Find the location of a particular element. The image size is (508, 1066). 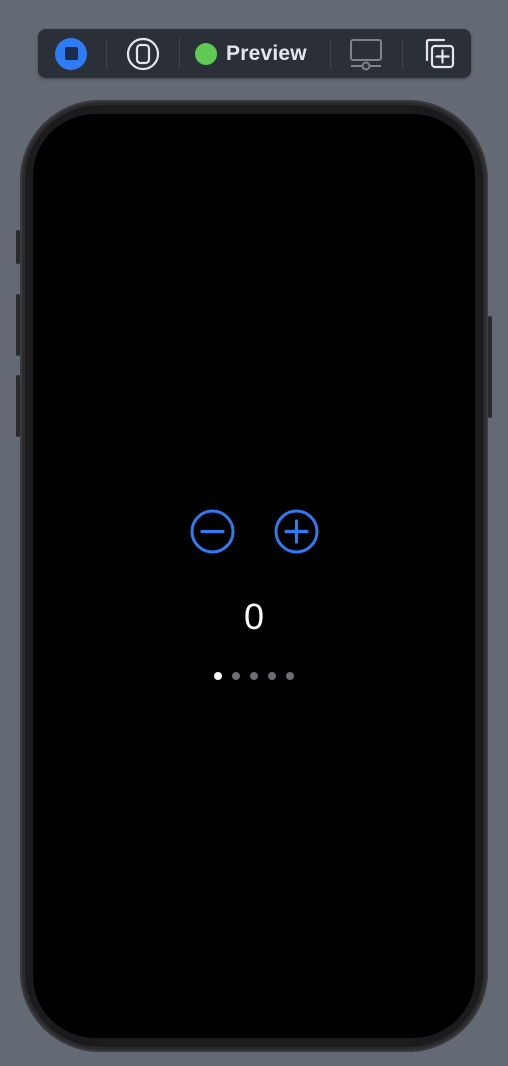

preview-label: Preview is located at coordinates (266, 53).